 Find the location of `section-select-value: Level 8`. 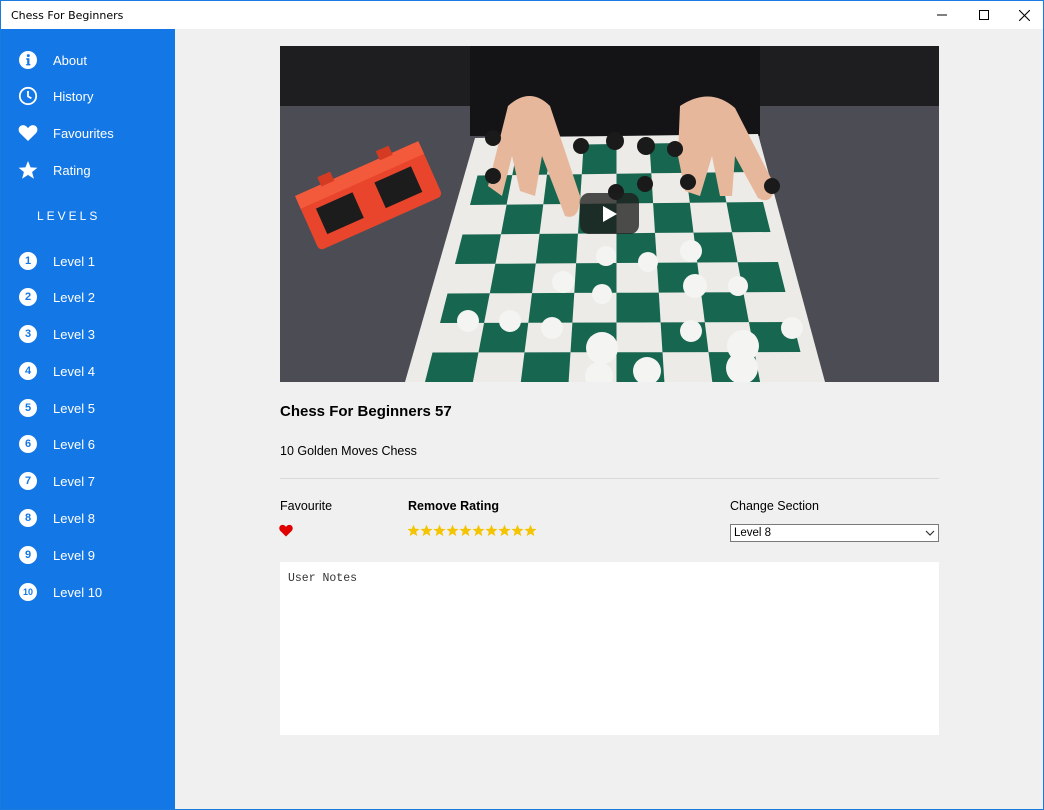

section-select-value: Level 8 is located at coordinates (753, 533).